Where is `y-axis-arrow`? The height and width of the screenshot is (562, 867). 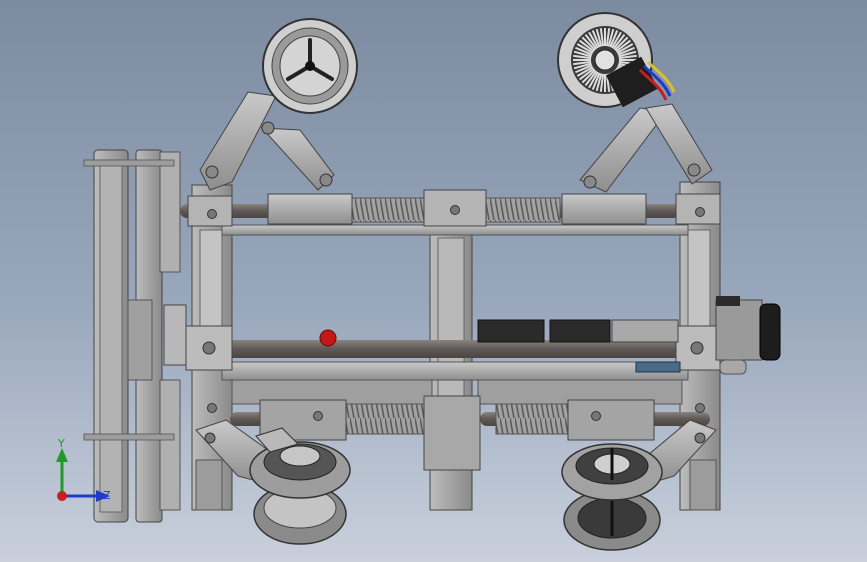
y-axis-arrow is located at coordinates (62, 455).